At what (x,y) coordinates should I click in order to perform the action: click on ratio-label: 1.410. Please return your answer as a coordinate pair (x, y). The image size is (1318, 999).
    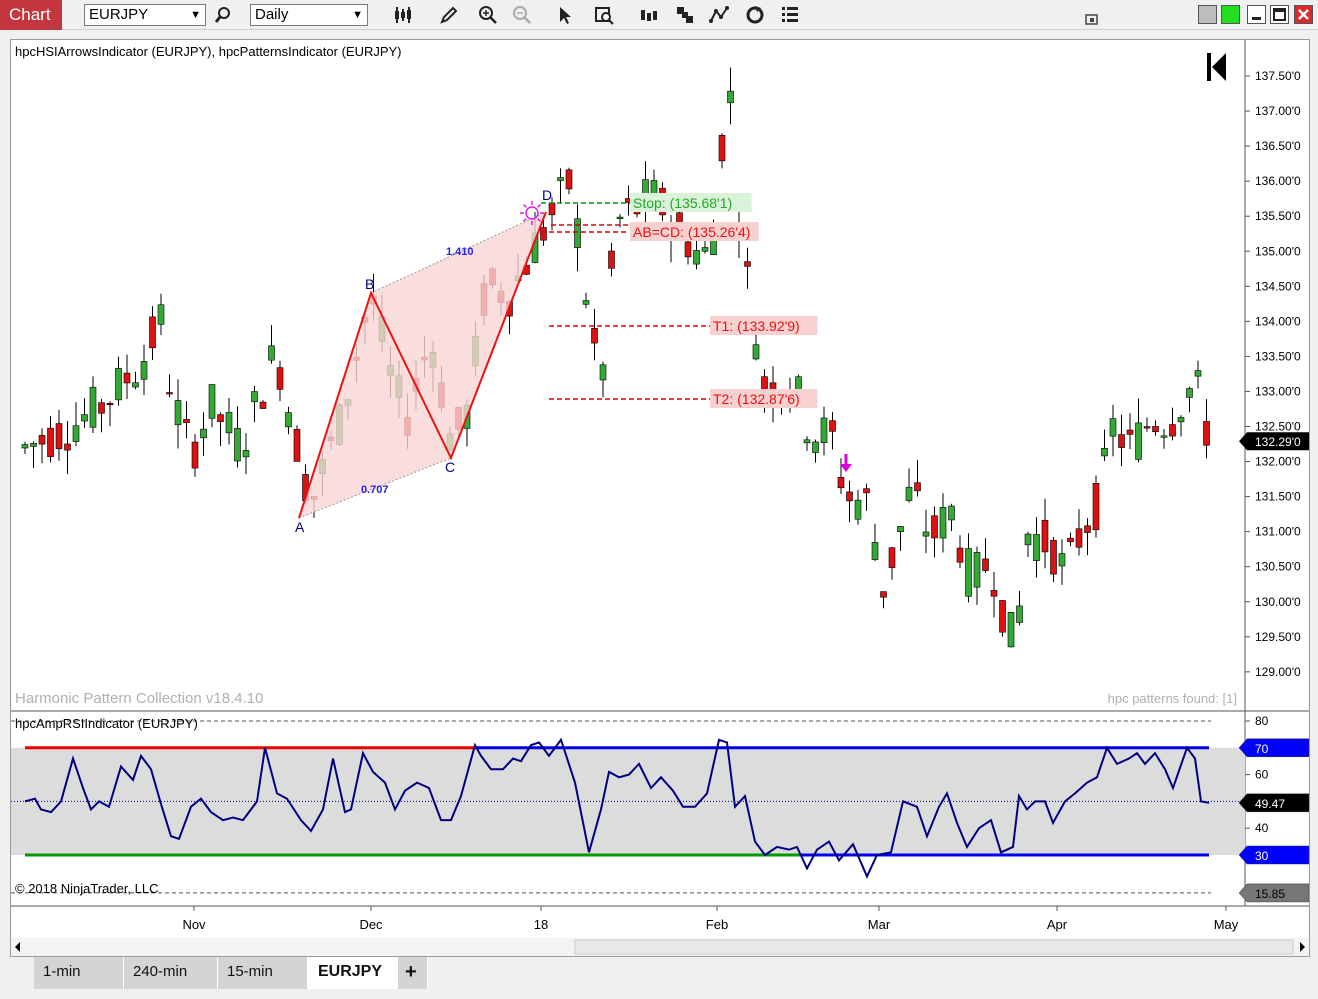
    Looking at the image, I should click on (460, 252).